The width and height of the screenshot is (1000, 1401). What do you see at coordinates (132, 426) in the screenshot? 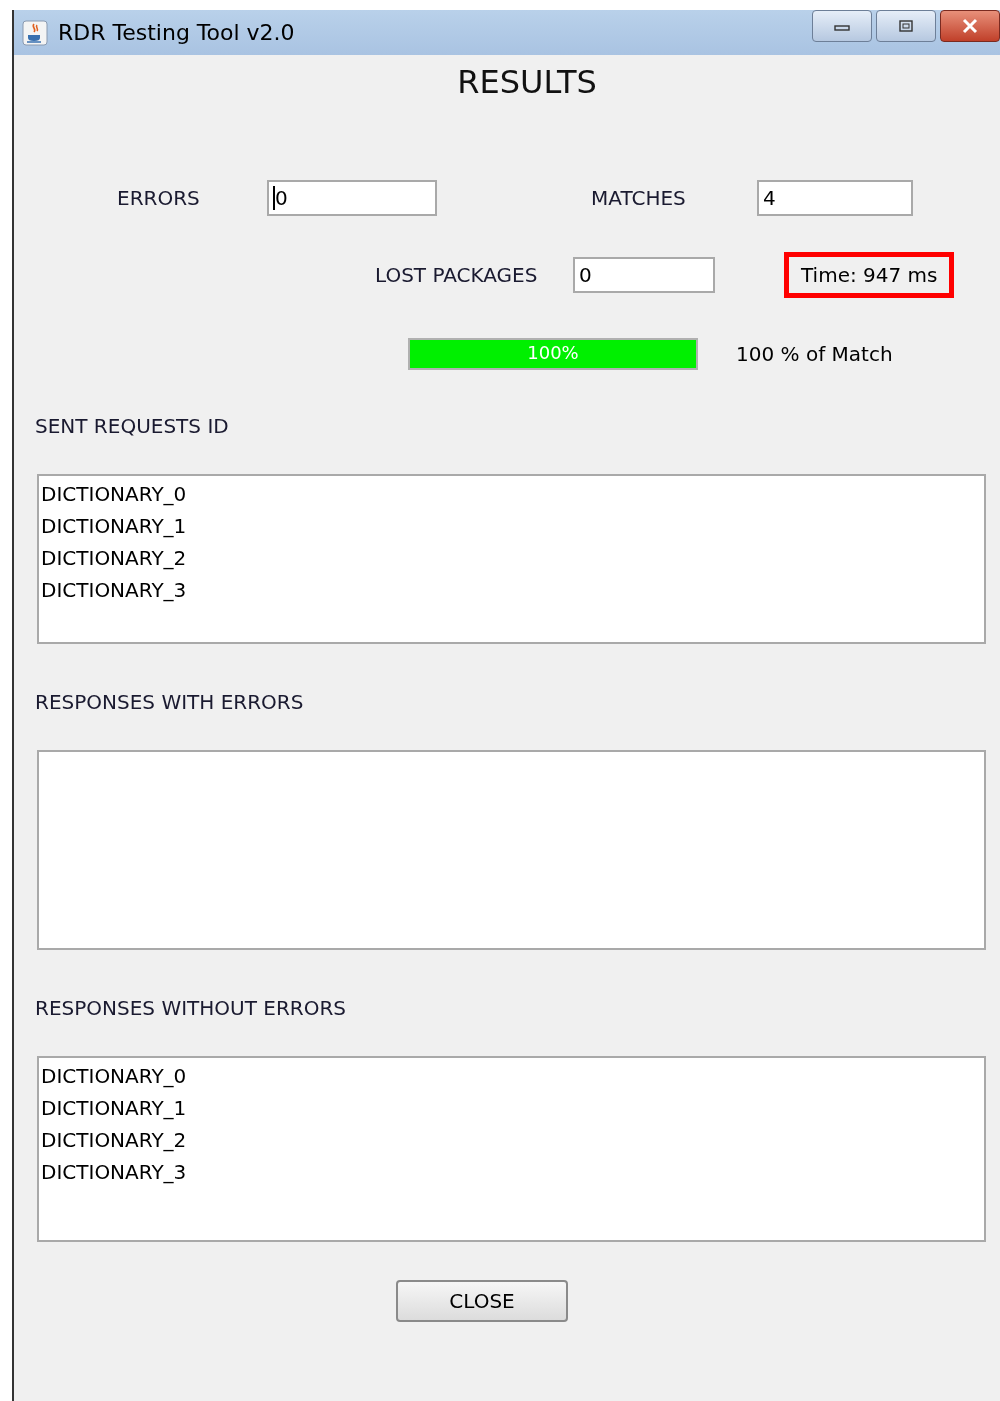
I see `section-label: SENT REQUESTS ID` at bounding box center [132, 426].